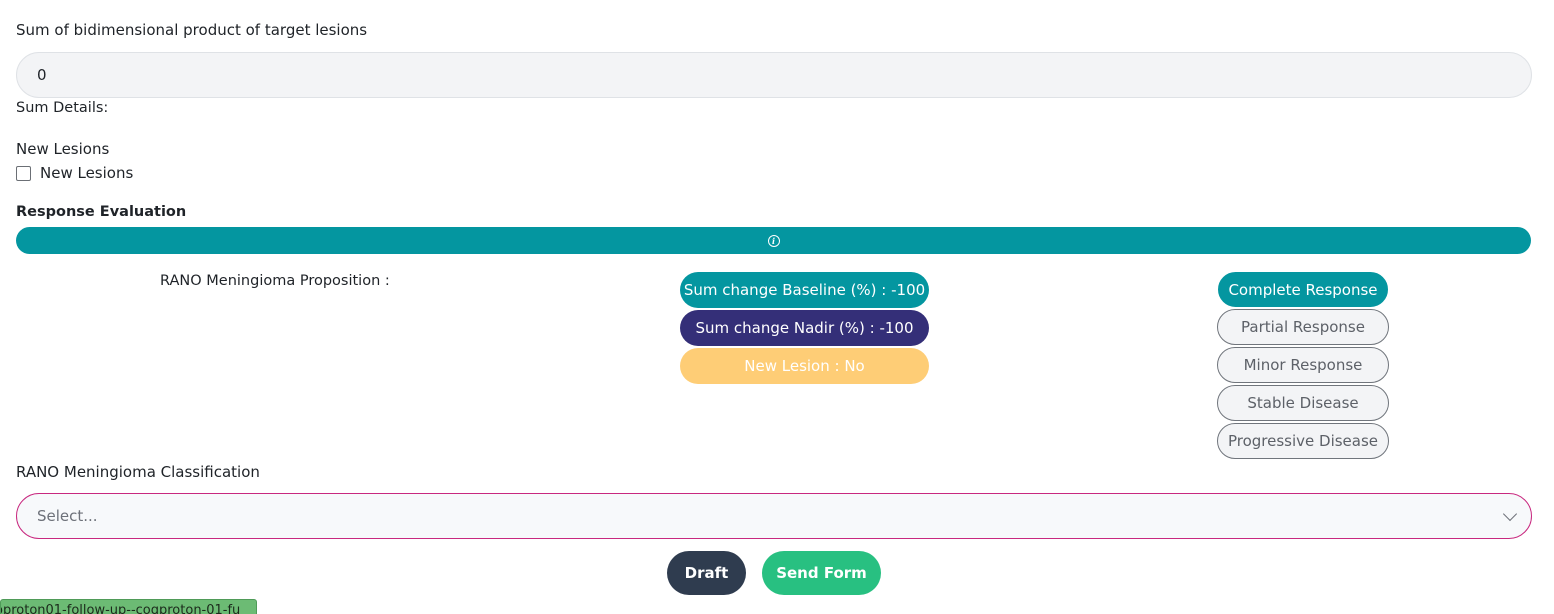 This screenshot has width=1554, height=614. What do you see at coordinates (63, 149) in the screenshot?
I see `new-lesions-title: New Lesions` at bounding box center [63, 149].